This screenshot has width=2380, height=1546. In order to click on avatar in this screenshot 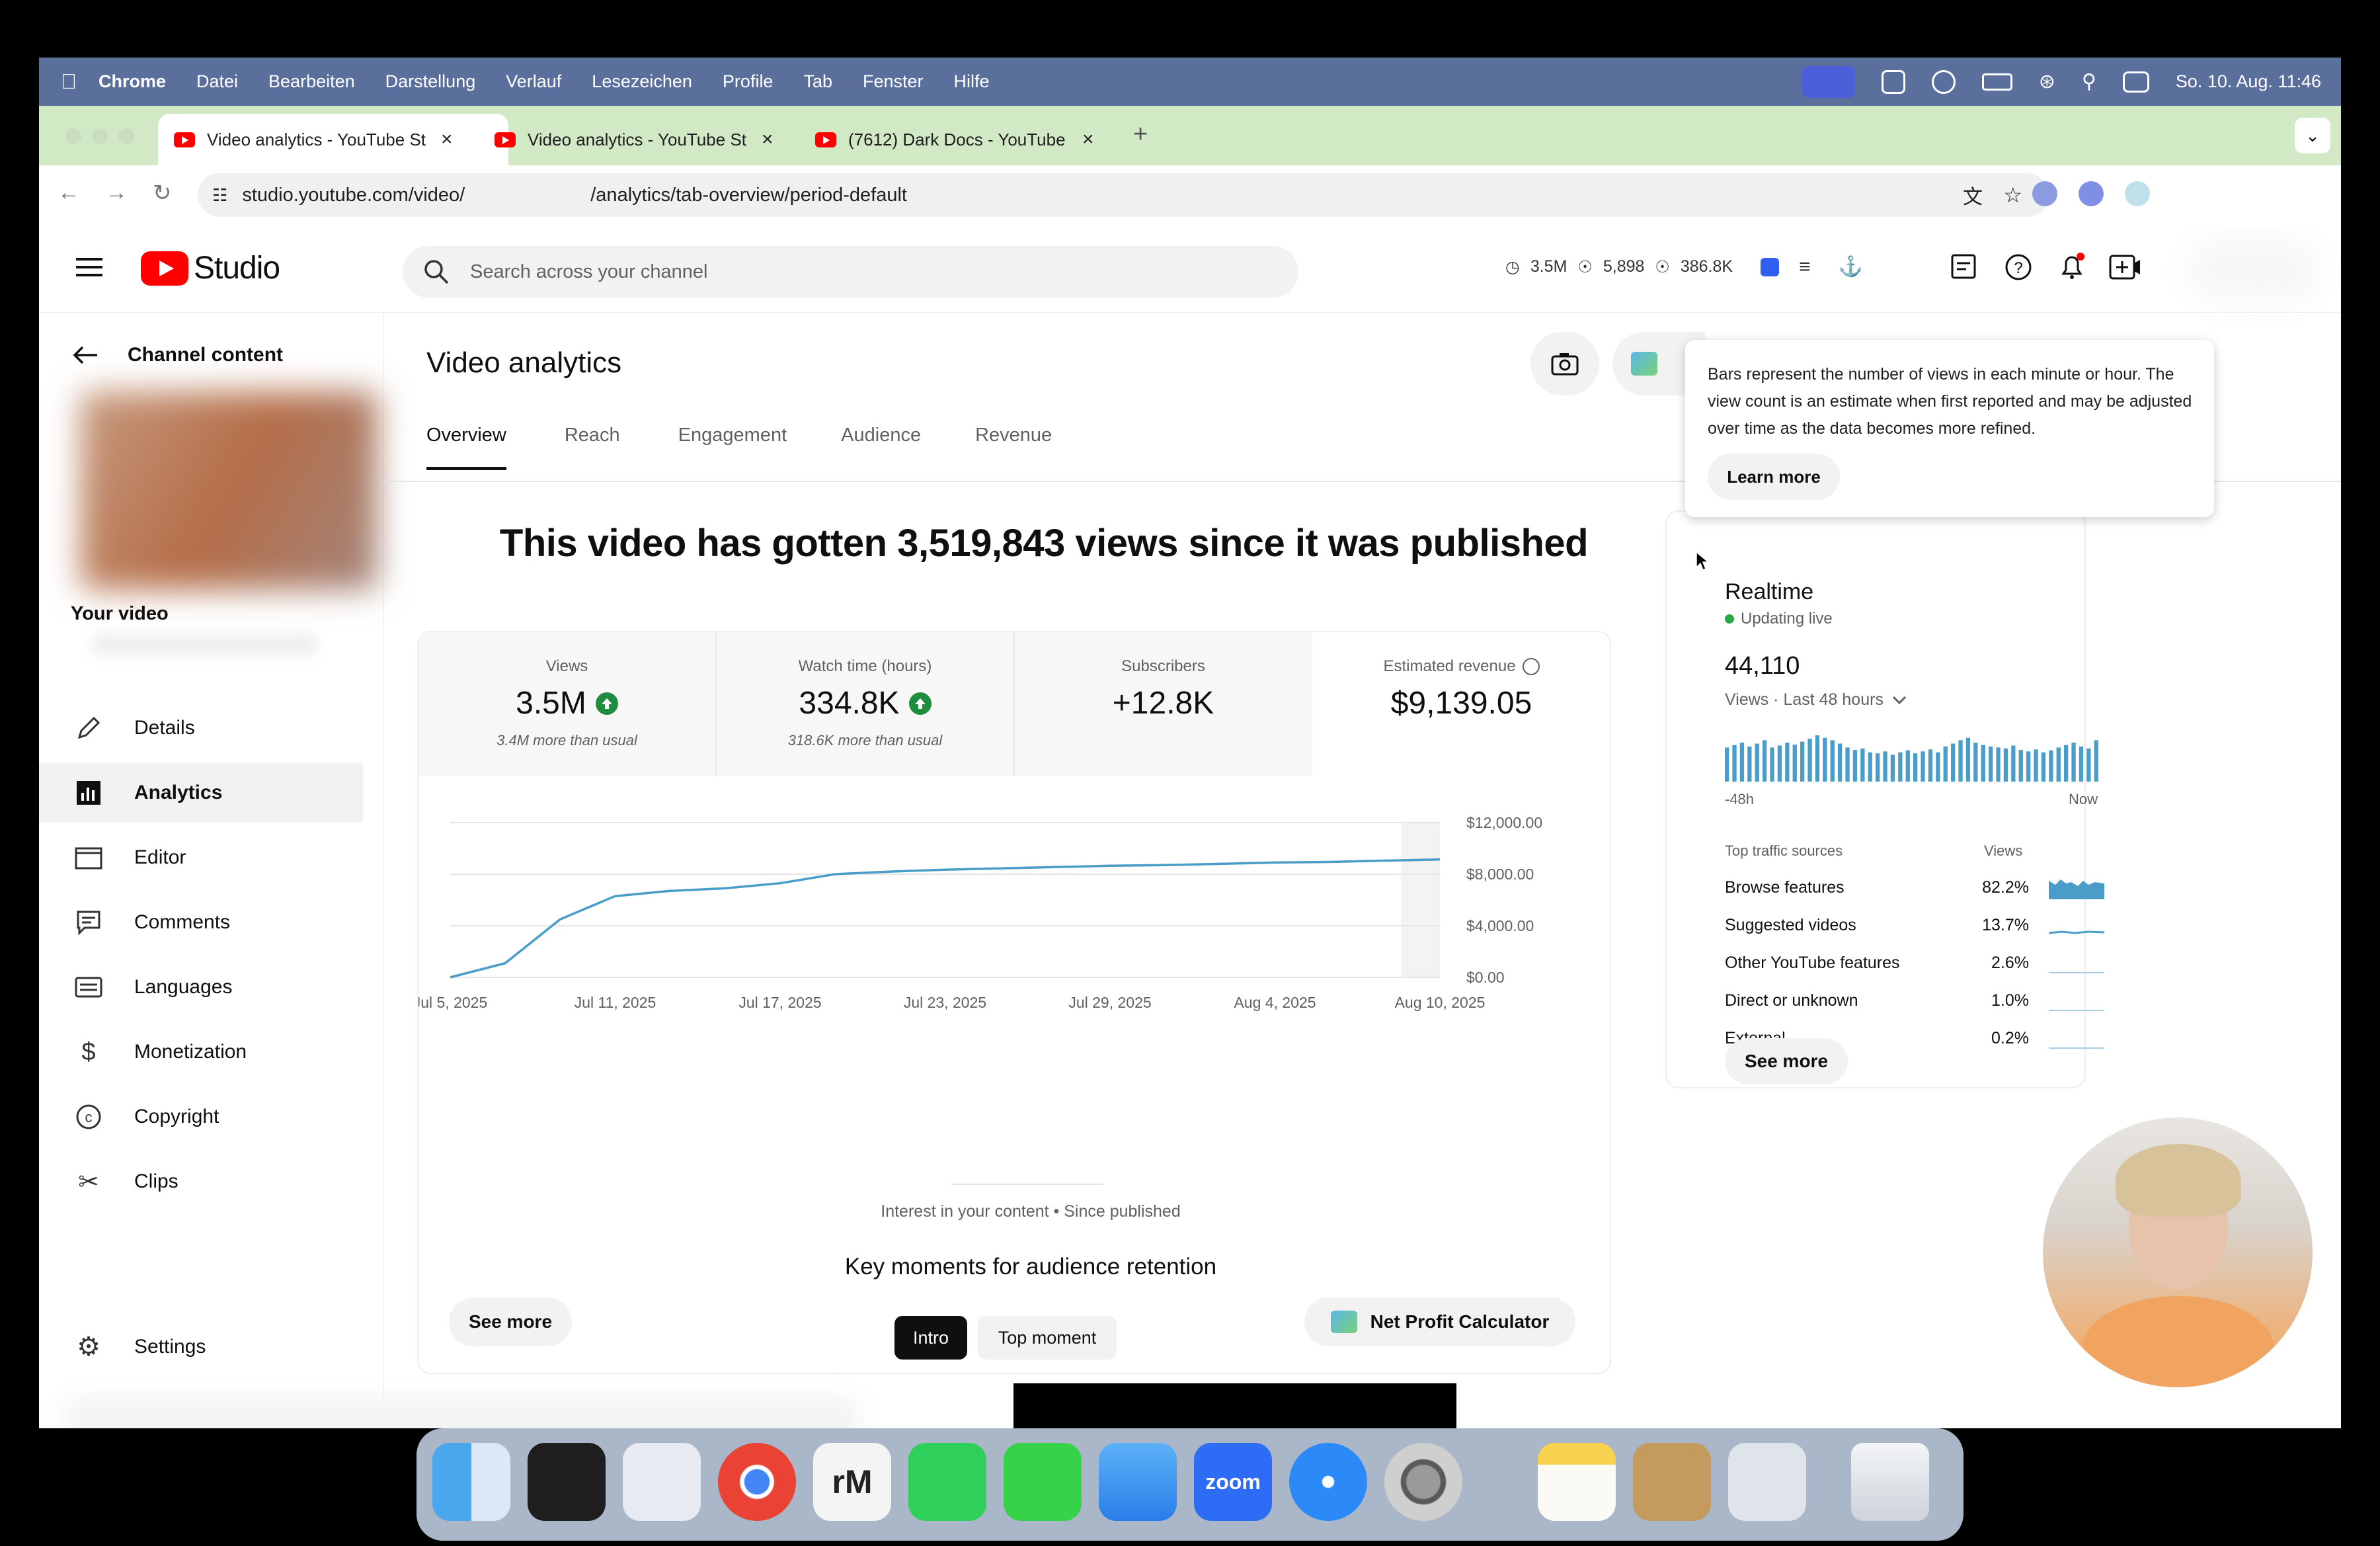, I will do `click(2254, 271)`.